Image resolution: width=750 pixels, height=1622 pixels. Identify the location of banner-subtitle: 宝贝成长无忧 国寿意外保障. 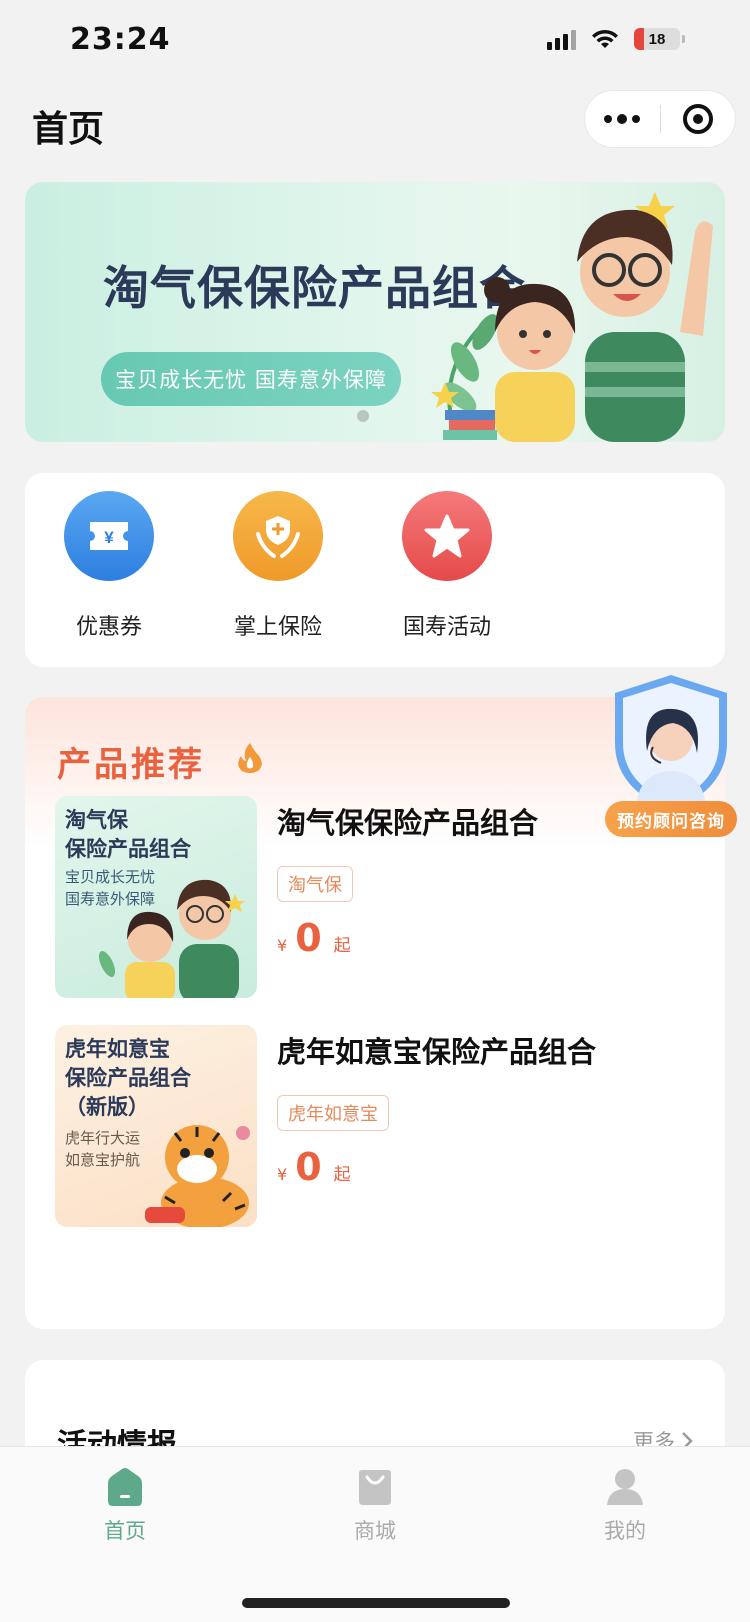
(251, 379).